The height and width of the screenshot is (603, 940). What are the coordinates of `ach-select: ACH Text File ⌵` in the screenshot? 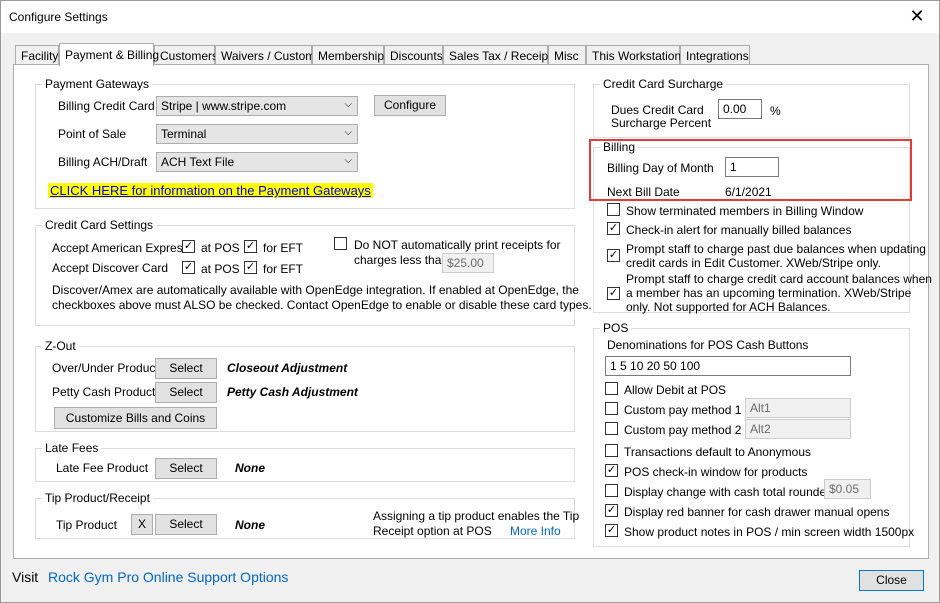 It's located at (257, 162).